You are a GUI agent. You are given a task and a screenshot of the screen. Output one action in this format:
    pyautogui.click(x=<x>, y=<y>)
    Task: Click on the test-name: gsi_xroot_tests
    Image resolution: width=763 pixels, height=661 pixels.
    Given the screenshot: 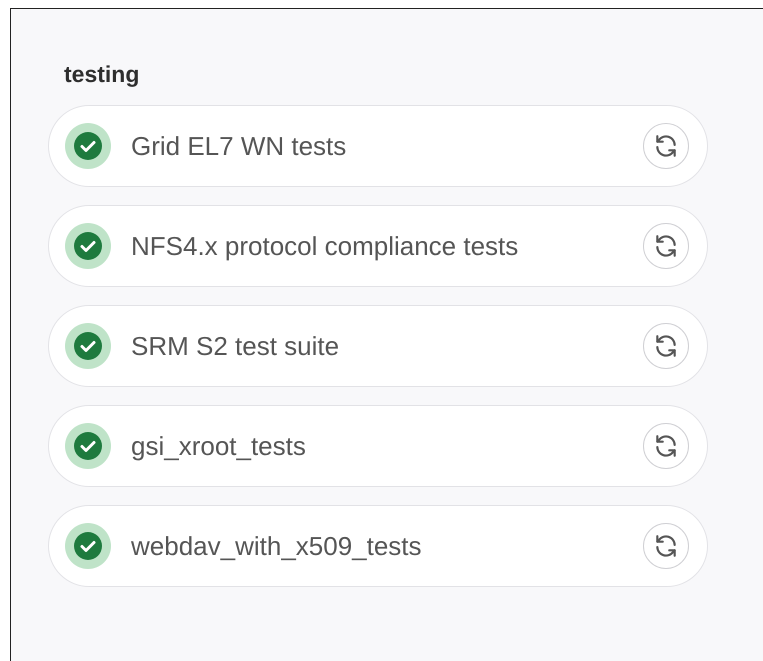 What is the action you would take?
    pyautogui.click(x=219, y=446)
    